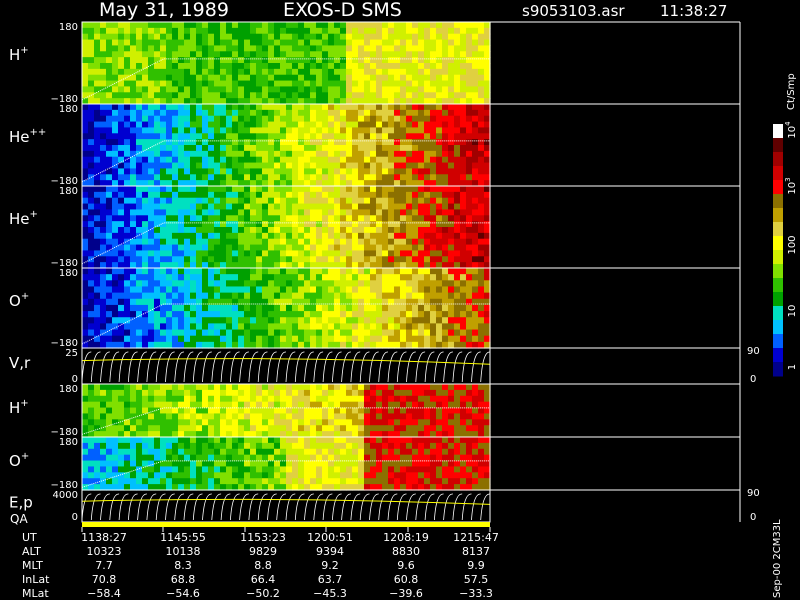 The height and width of the screenshot is (600, 800). What do you see at coordinates (104, 565) in the screenshot?
I see `ephem-cell: 7.7` at bounding box center [104, 565].